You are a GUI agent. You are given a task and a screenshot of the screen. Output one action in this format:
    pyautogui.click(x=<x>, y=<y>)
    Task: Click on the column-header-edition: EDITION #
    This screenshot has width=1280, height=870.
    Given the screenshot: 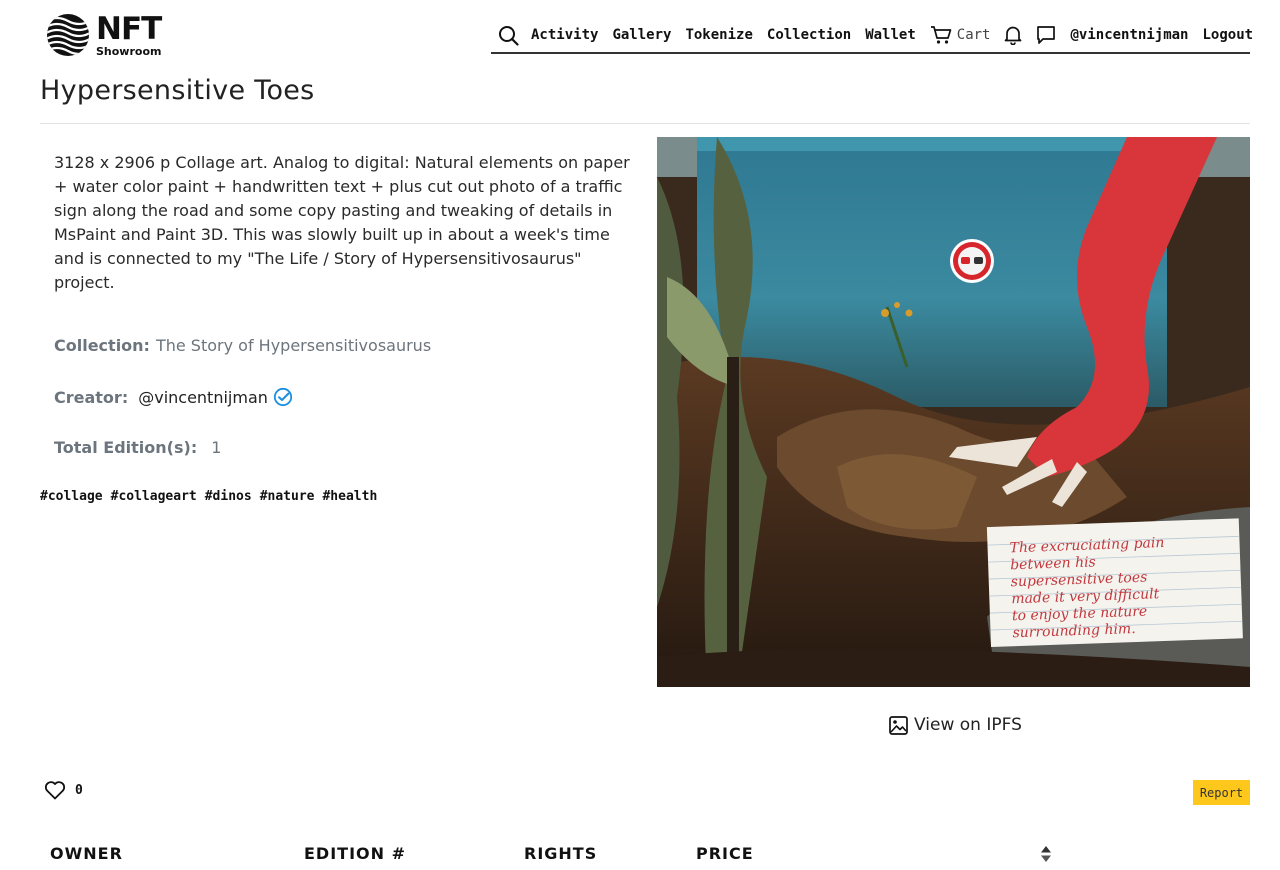 What is the action you would take?
    pyautogui.click(x=355, y=853)
    